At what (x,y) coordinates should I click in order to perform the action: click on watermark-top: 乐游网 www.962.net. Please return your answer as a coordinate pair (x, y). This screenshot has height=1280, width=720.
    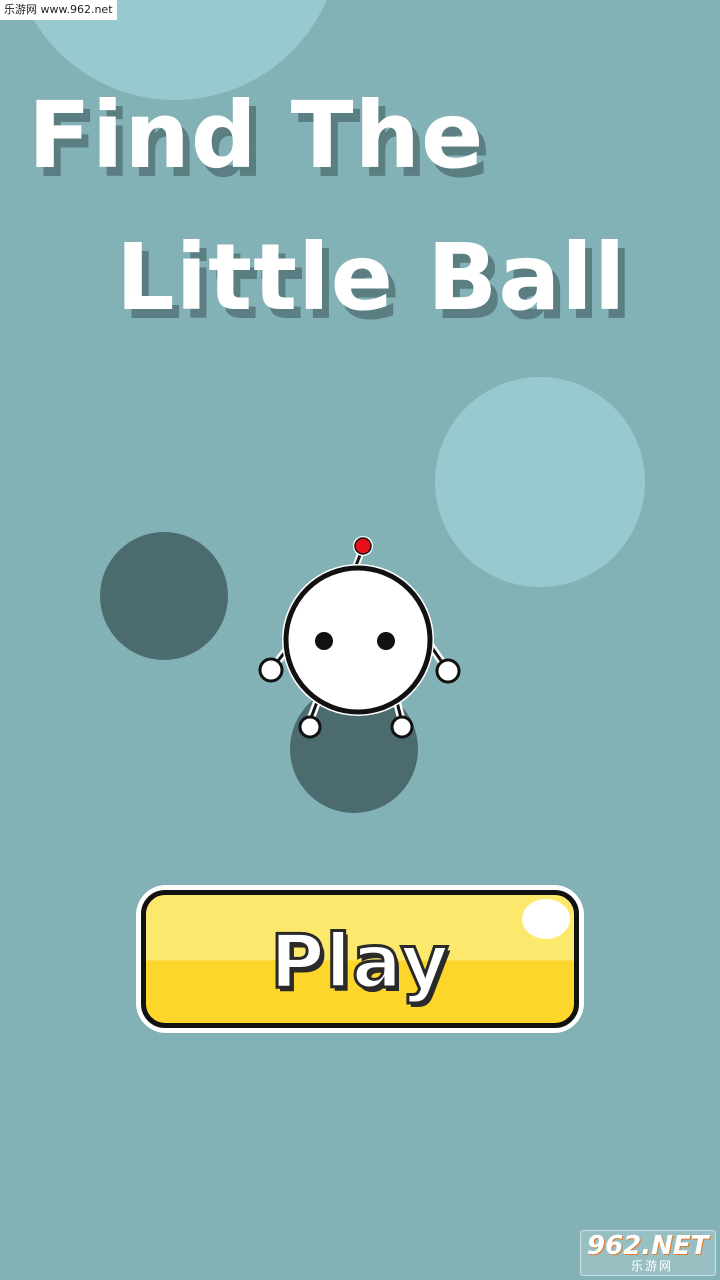
    Looking at the image, I should click on (58, 10).